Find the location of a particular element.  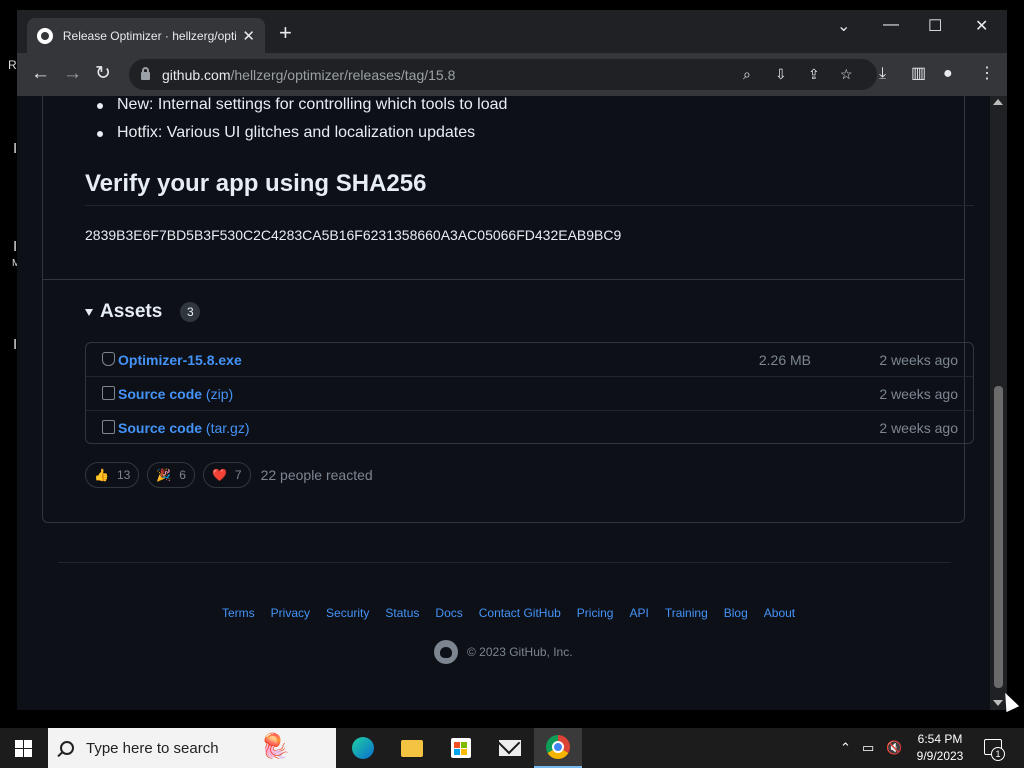

heart-icon: ❤️ is located at coordinates (219, 475).